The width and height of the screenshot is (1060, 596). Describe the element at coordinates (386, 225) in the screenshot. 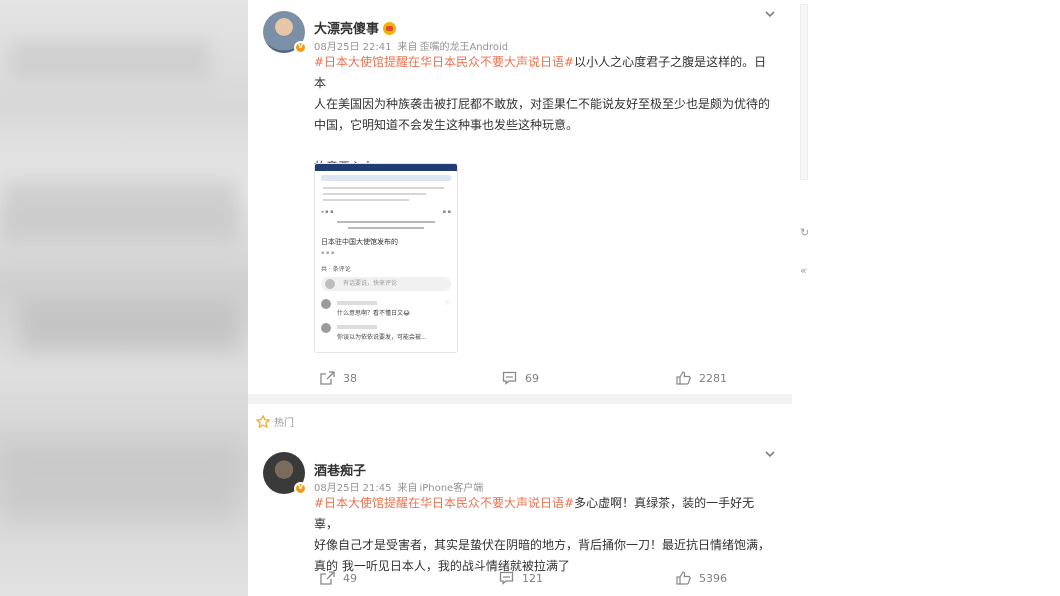

I see `screenshot-center-text` at that location.